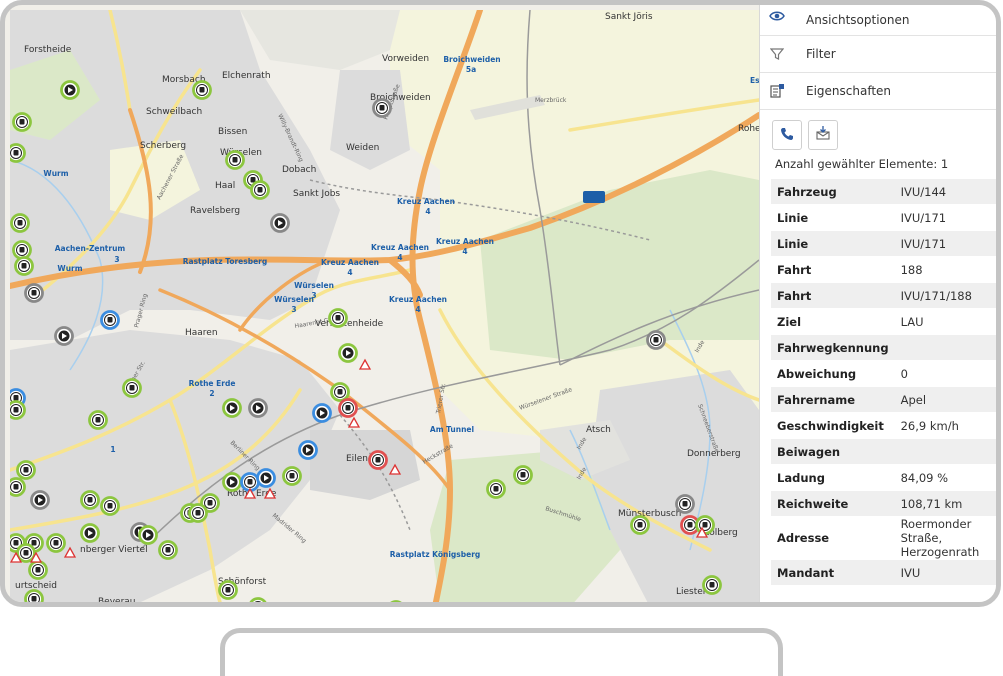 This screenshot has height=676, width=1003. I want to click on menu-view-options: Ansichtsoptionen, so click(878, 20).